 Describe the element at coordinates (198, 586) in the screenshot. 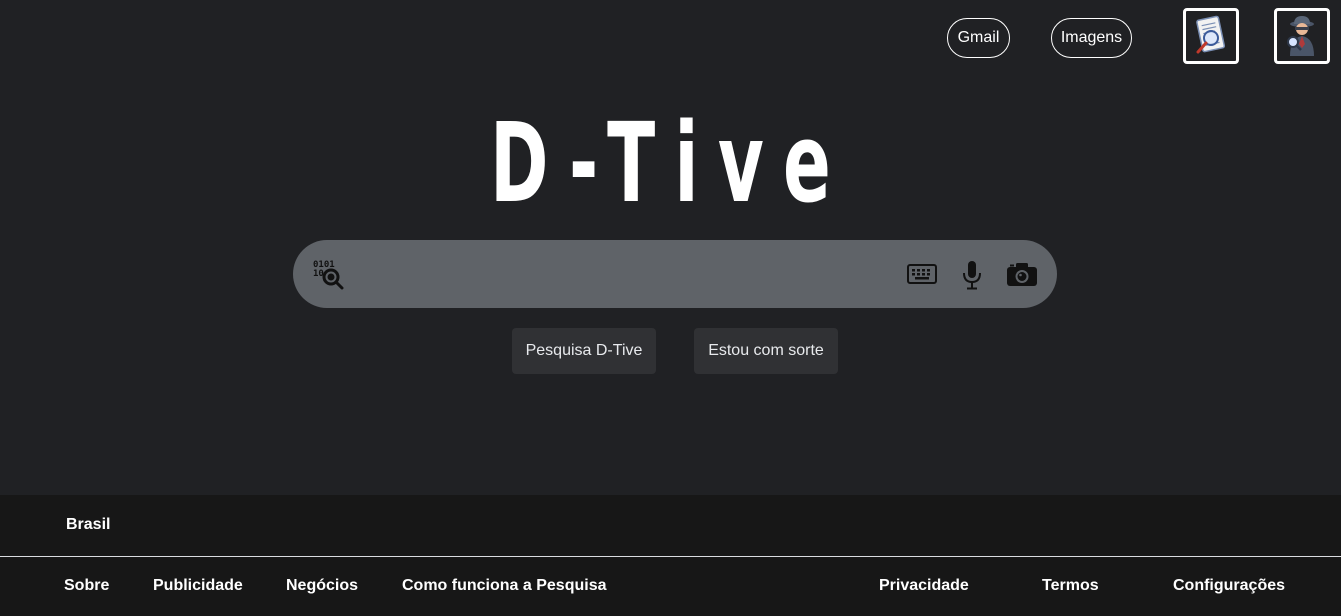

I see `footer-link-advertising: Publicidade` at that location.